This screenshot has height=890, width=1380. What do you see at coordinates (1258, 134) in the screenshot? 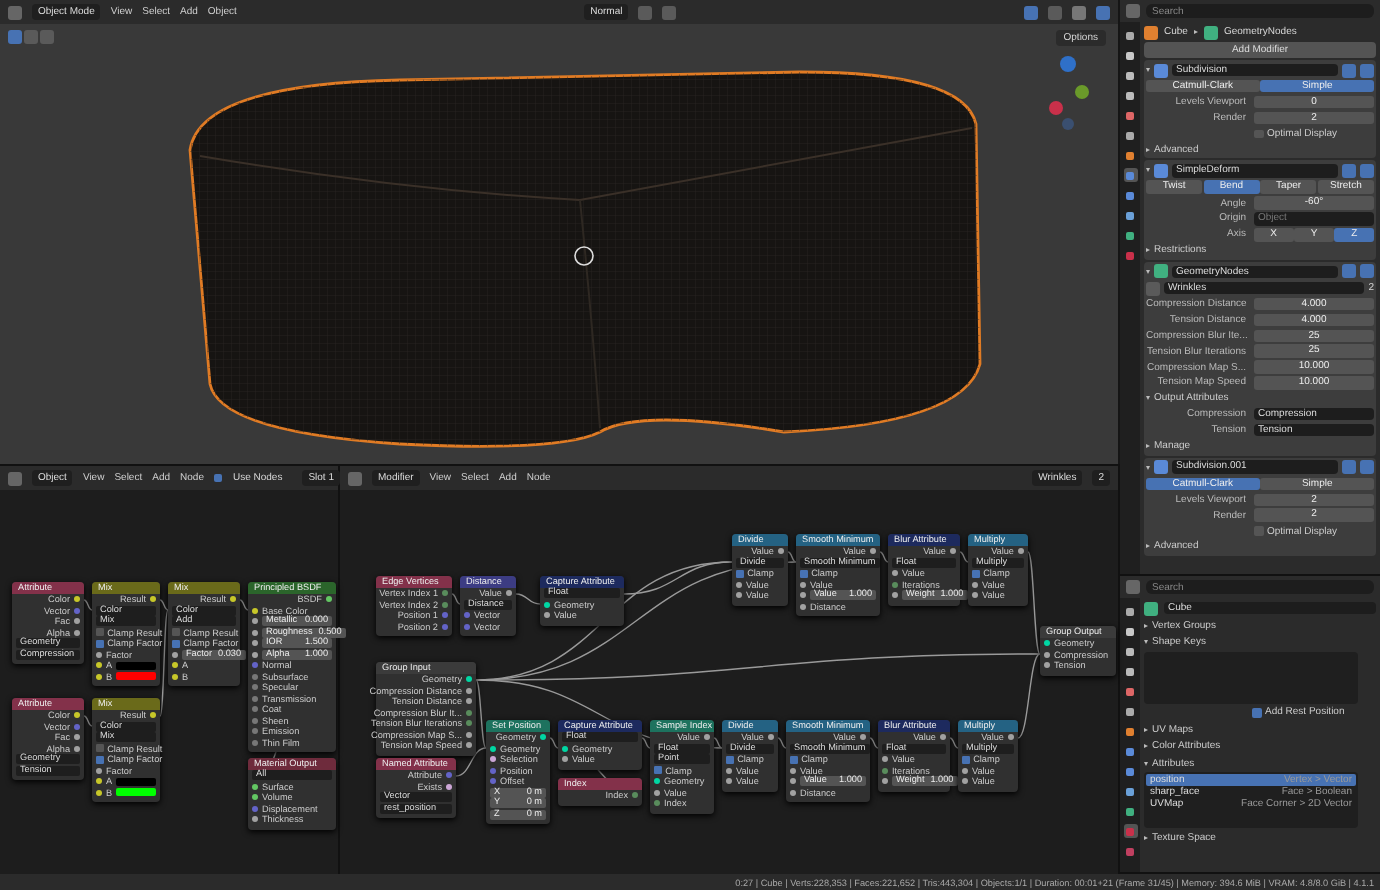
I see `checkbox` at bounding box center [1258, 134].